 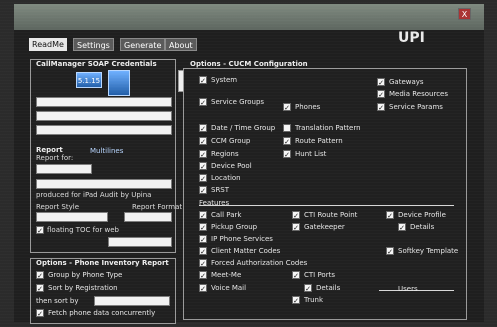 I want to click on feat-softkey-template-label: Softkey Template, so click(x=428, y=251).